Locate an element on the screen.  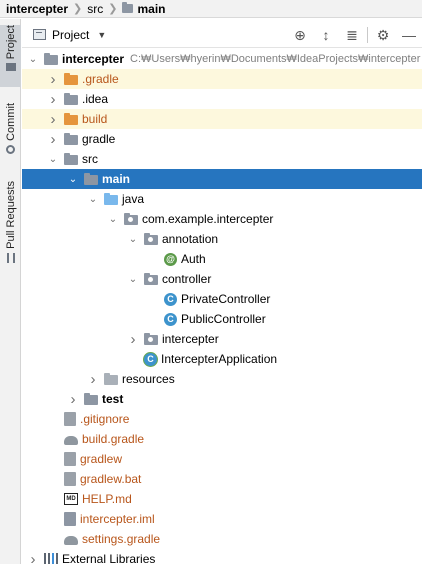
tree-node: ⌄ controller is located at coordinates (222, 279).